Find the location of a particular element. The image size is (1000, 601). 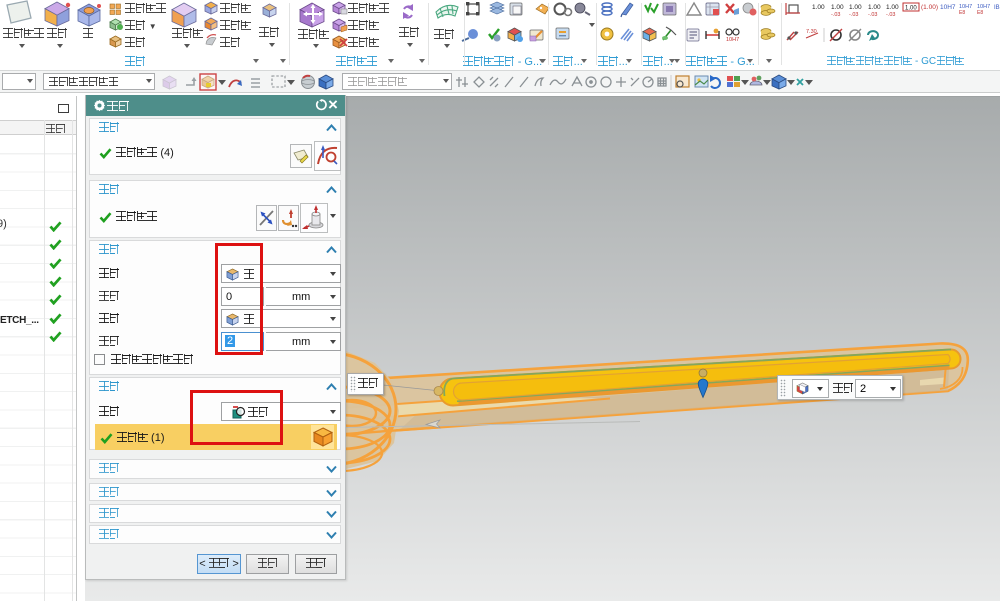

svg-text: IB is located at coordinates (997, 8).